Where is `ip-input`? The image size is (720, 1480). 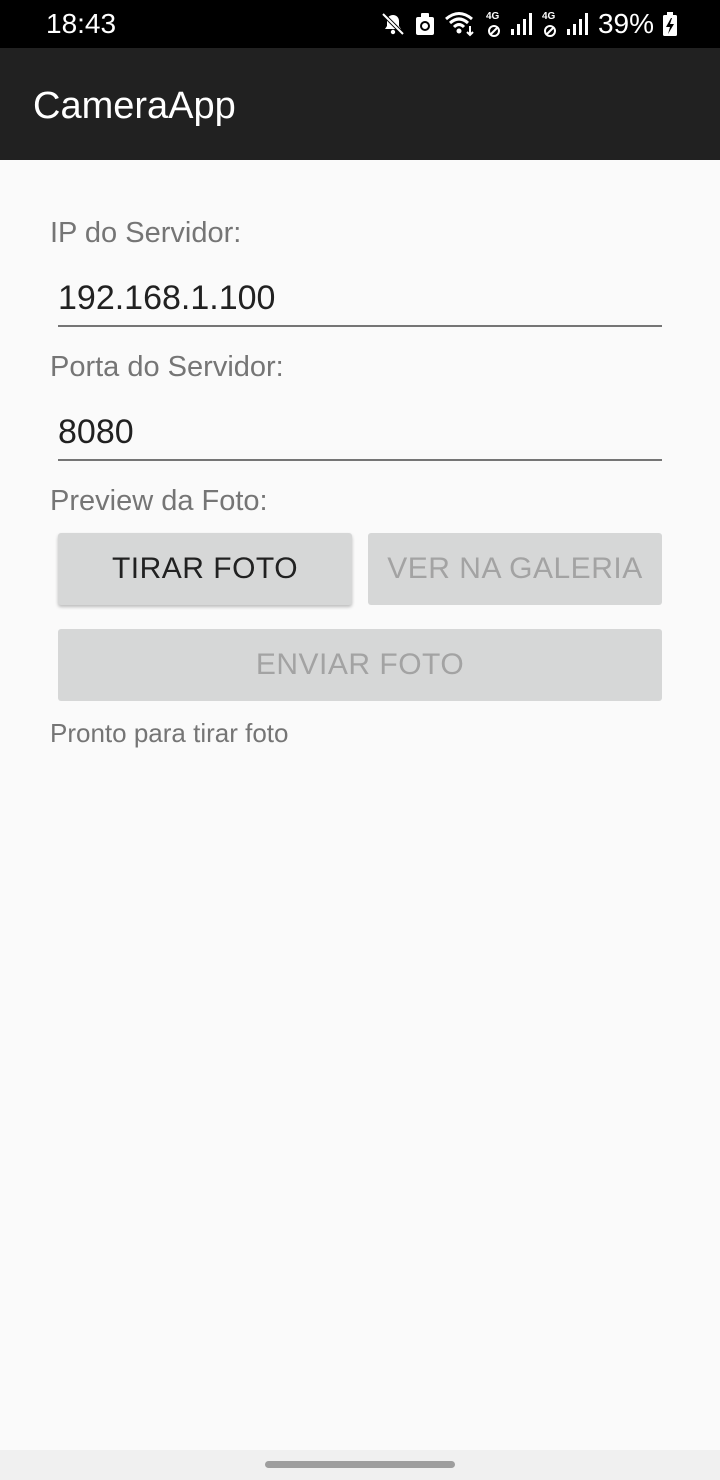
ip-input is located at coordinates (360, 299).